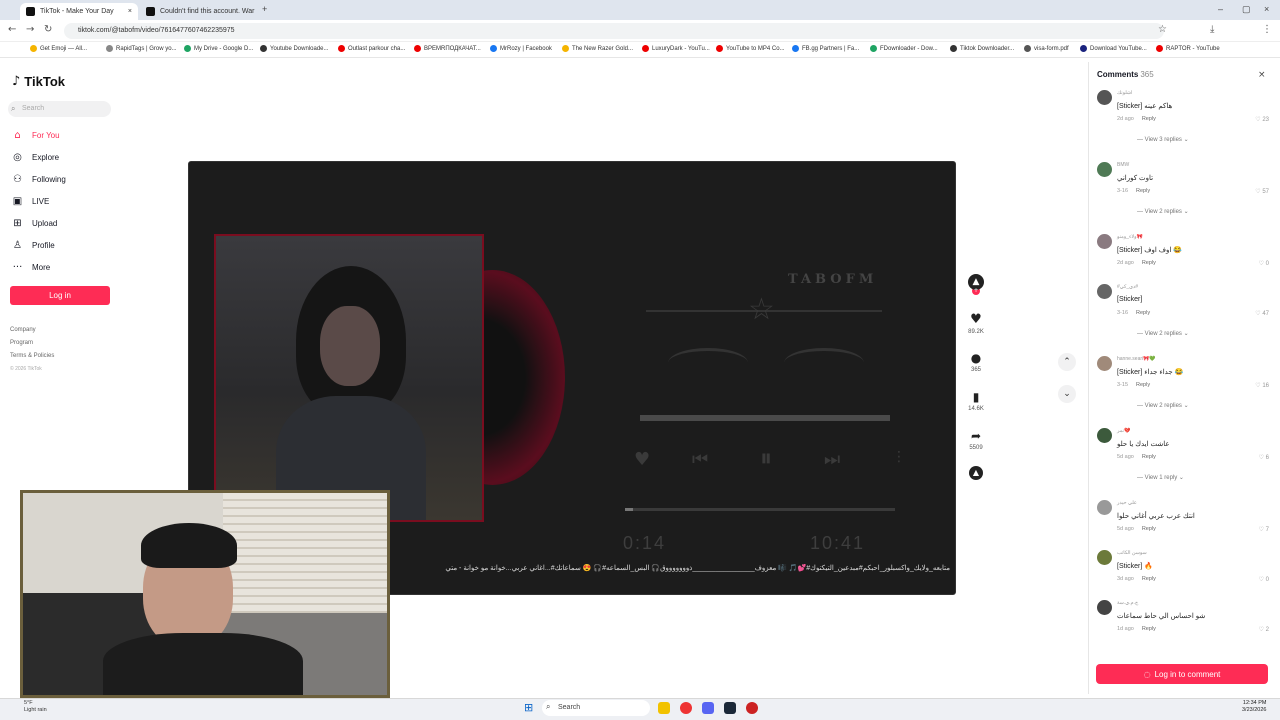 The image size is (1280, 720). Describe the element at coordinates (1160, 477) in the screenshot. I see `view-replies-button: — View 1 reply ⌄` at that location.